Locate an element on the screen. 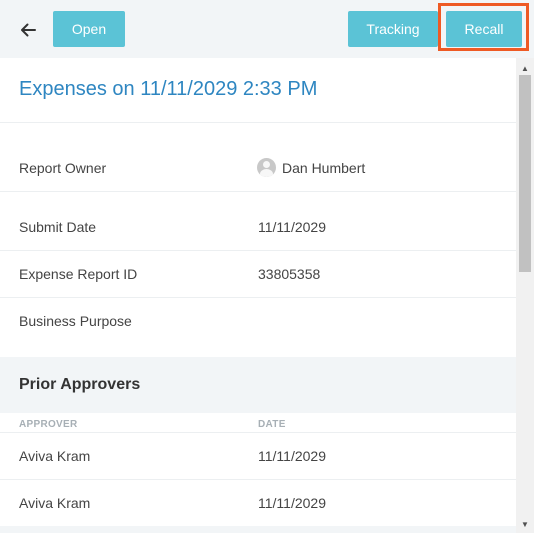  report-owner-name: Dan Humbert is located at coordinates (324, 167).